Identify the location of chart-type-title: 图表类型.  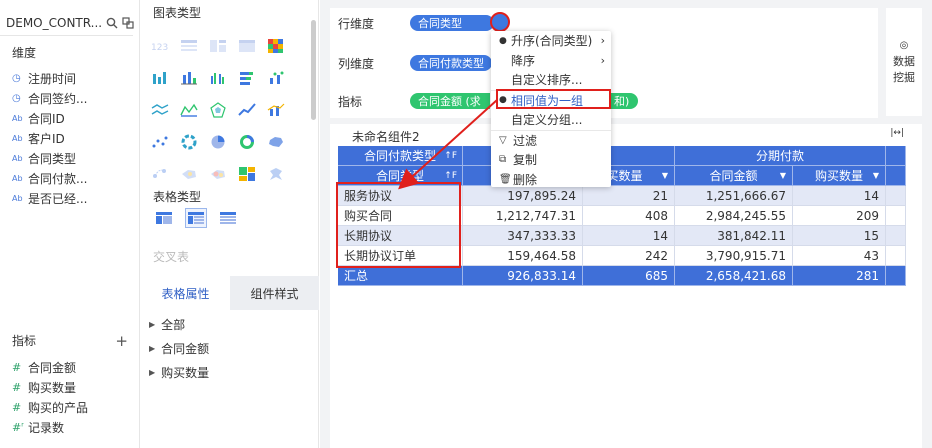
(177, 13).